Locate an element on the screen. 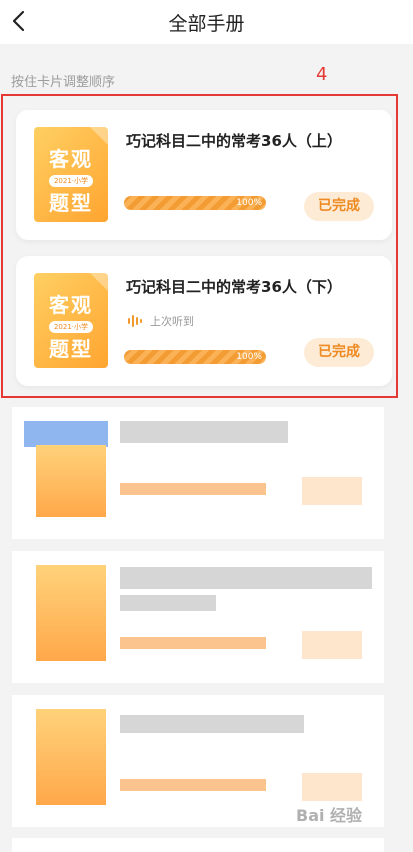 The width and height of the screenshot is (413, 852). book-title: 巧记科目二中的常考36人（下） is located at coordinates (234, 287).